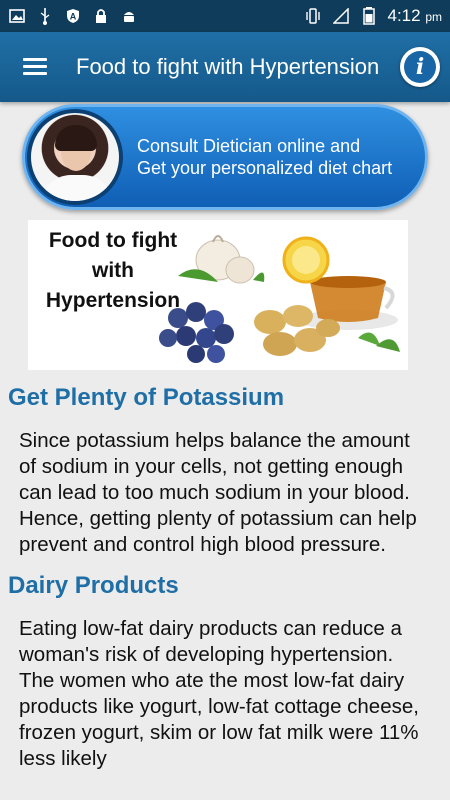 The width and height of the screenshot is (450, 800). I want to click on food-illustration, so click(279, 299).